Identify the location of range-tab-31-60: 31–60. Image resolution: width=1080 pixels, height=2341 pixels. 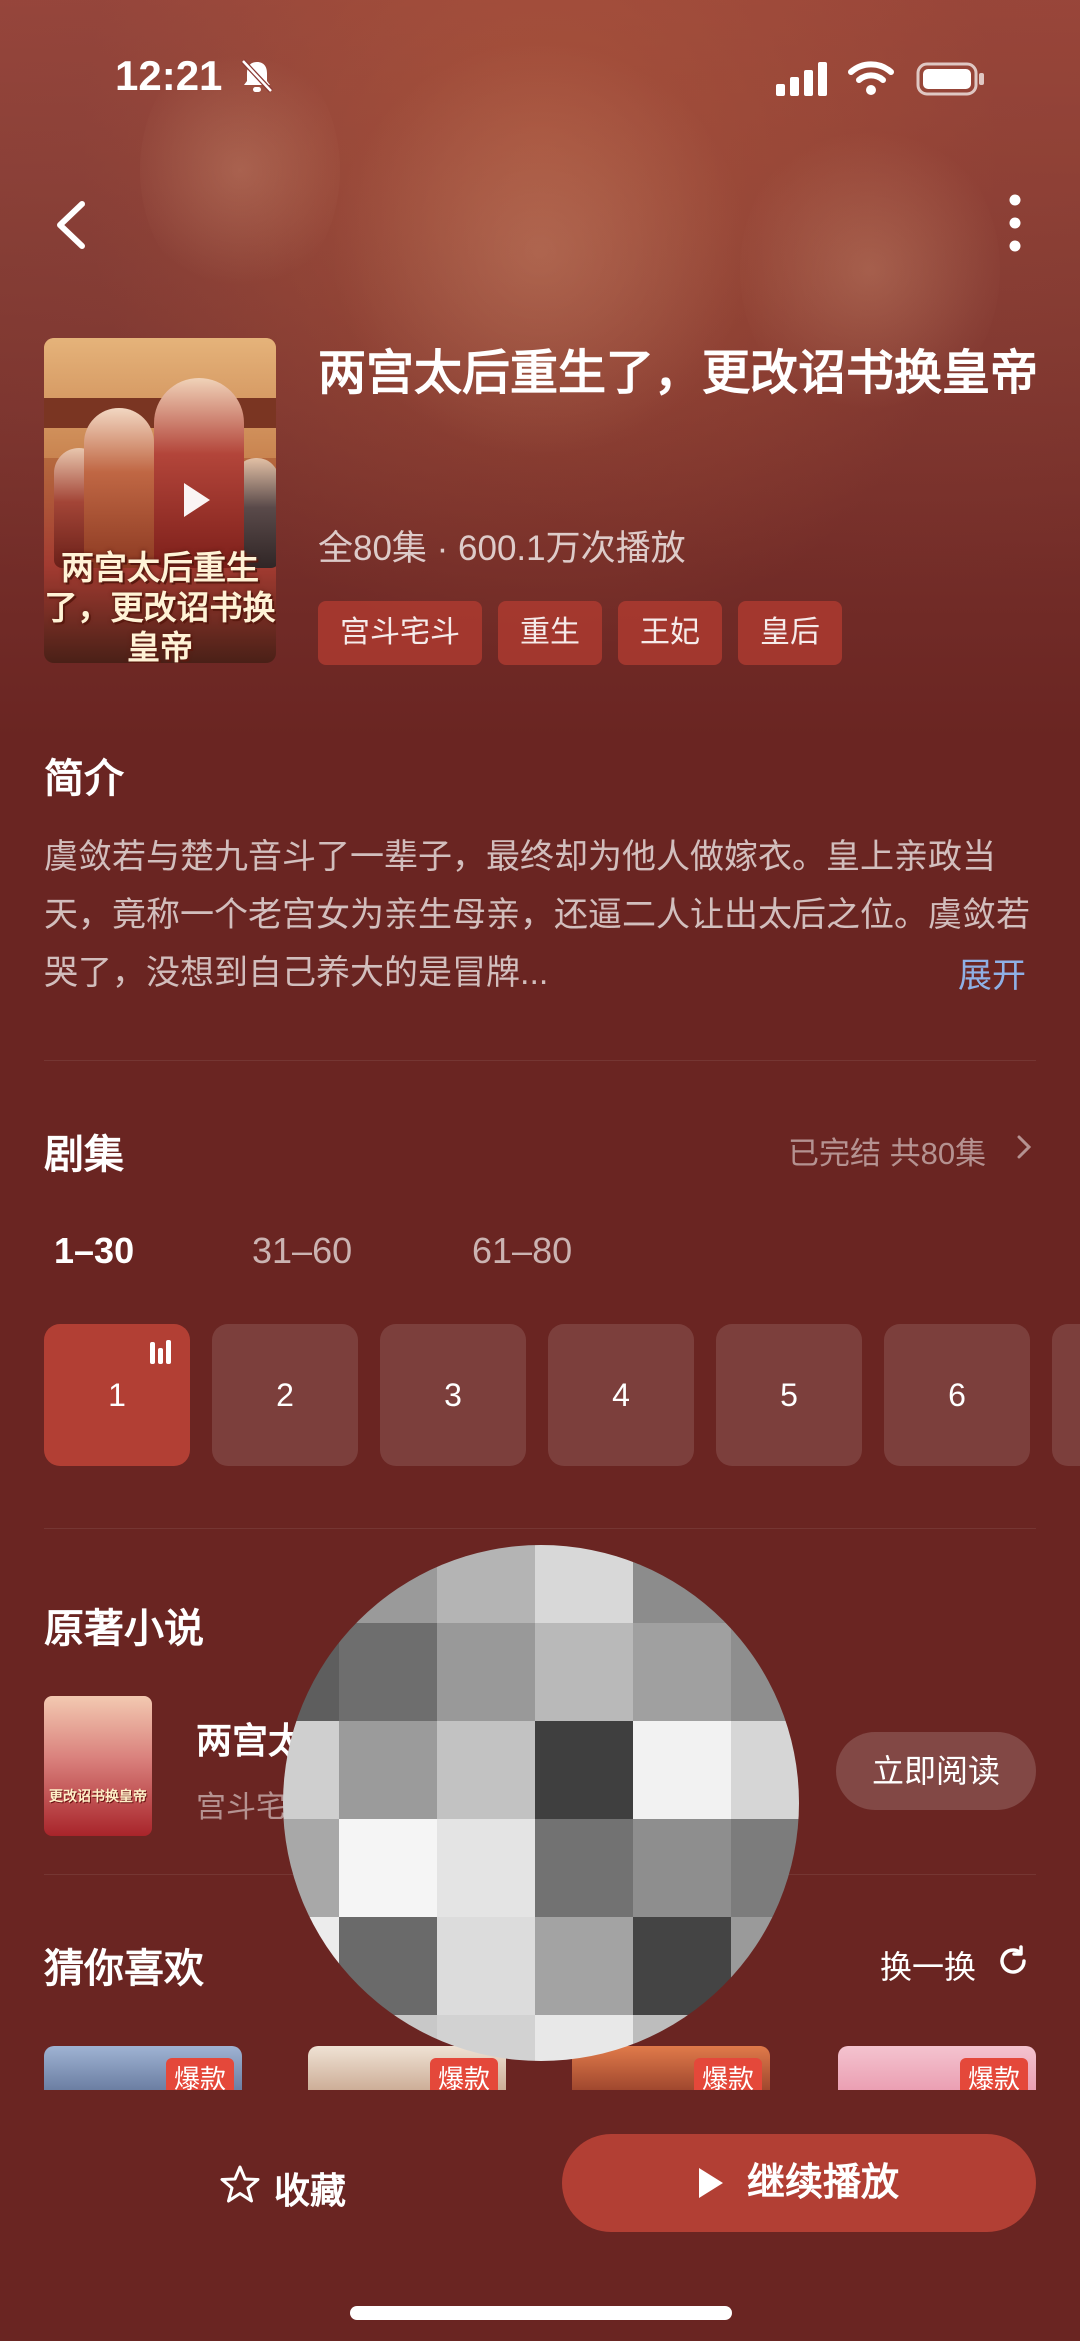
(302, 1251).